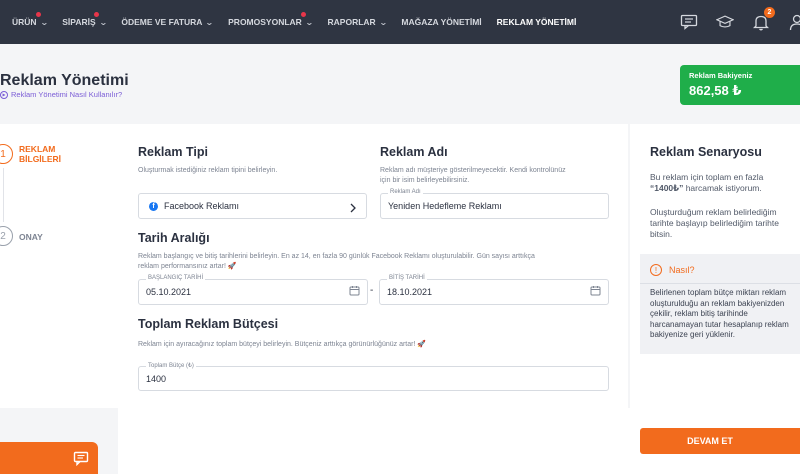 The width and height of the screenshot is (800, 474). I want to click on nav-item: RAPORLAR ⌄, so click(357, 22).